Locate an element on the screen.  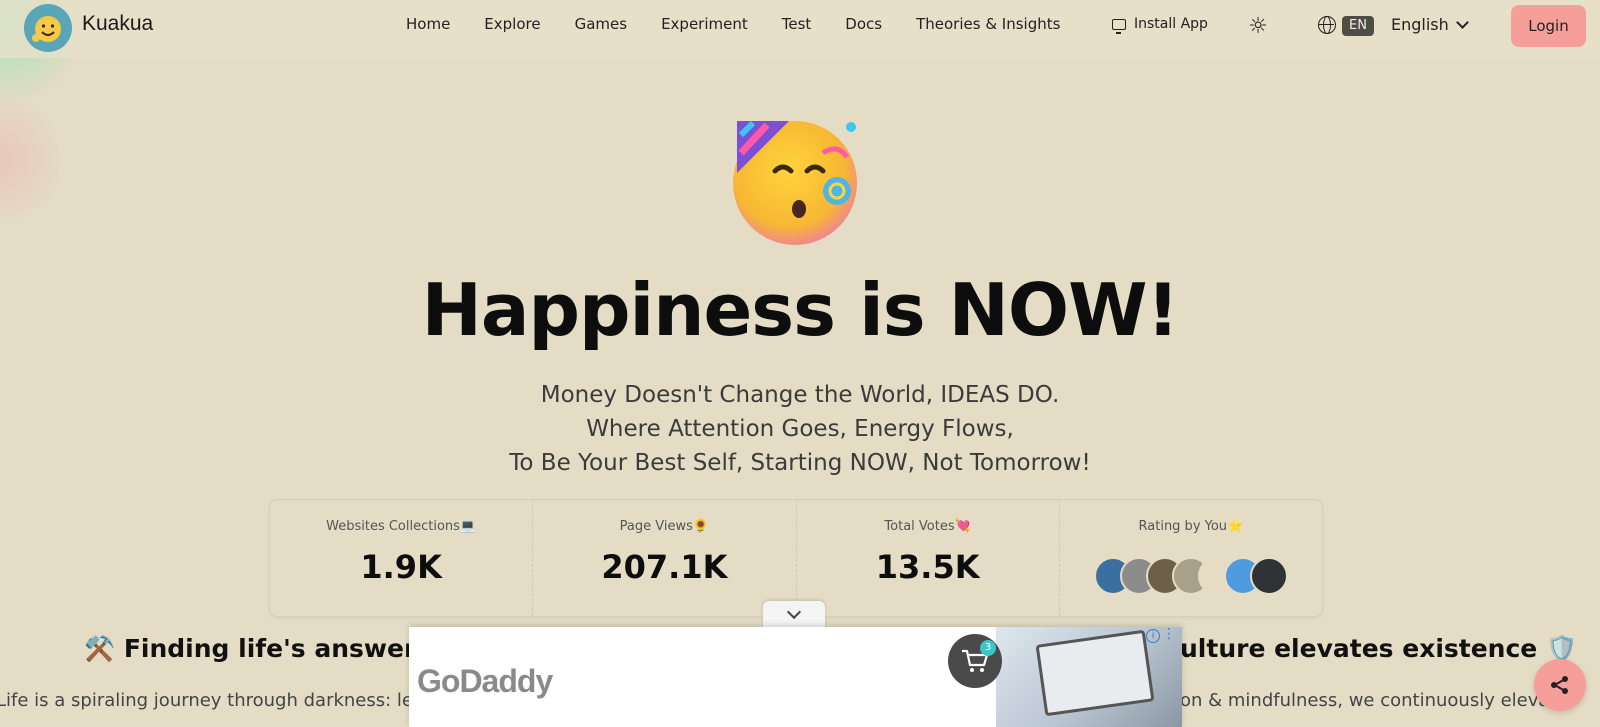
brand-logo-icon is located at coordinates (48, 28).